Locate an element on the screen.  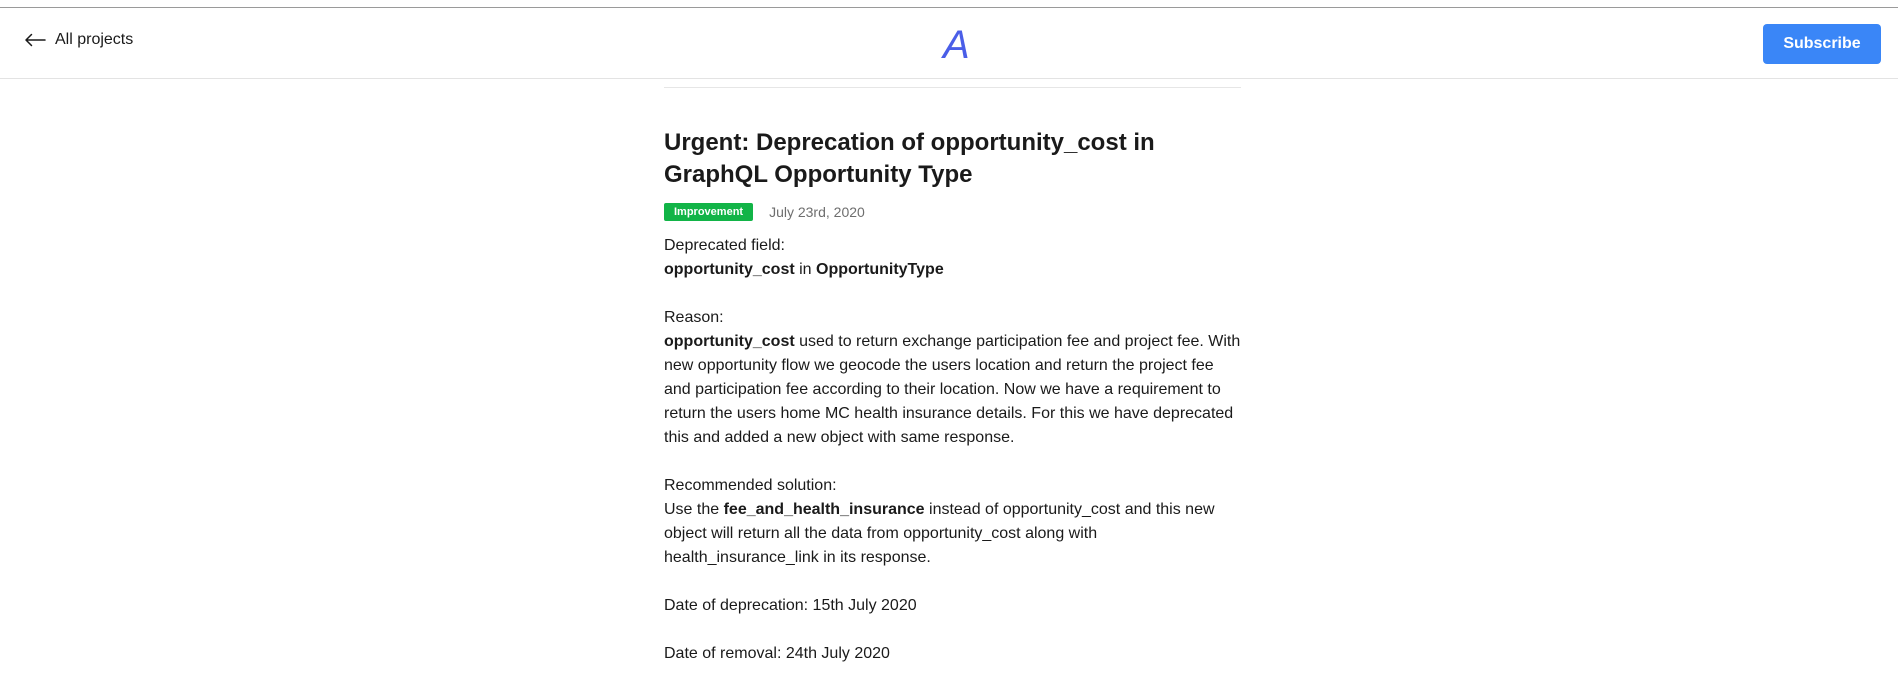
category-badge: Improvement is located at coordinates (709, 212).